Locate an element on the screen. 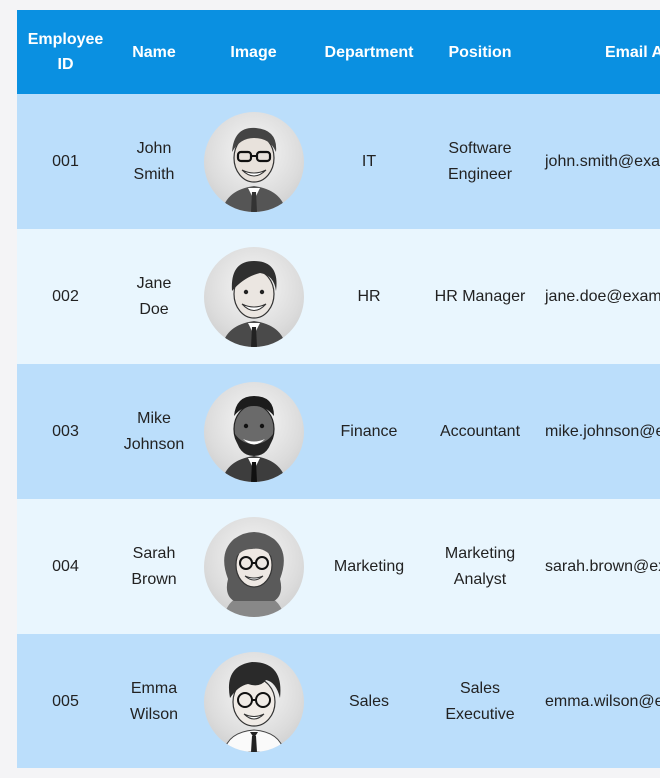  cell-position: Accountant is located at coordinates (480, 431).